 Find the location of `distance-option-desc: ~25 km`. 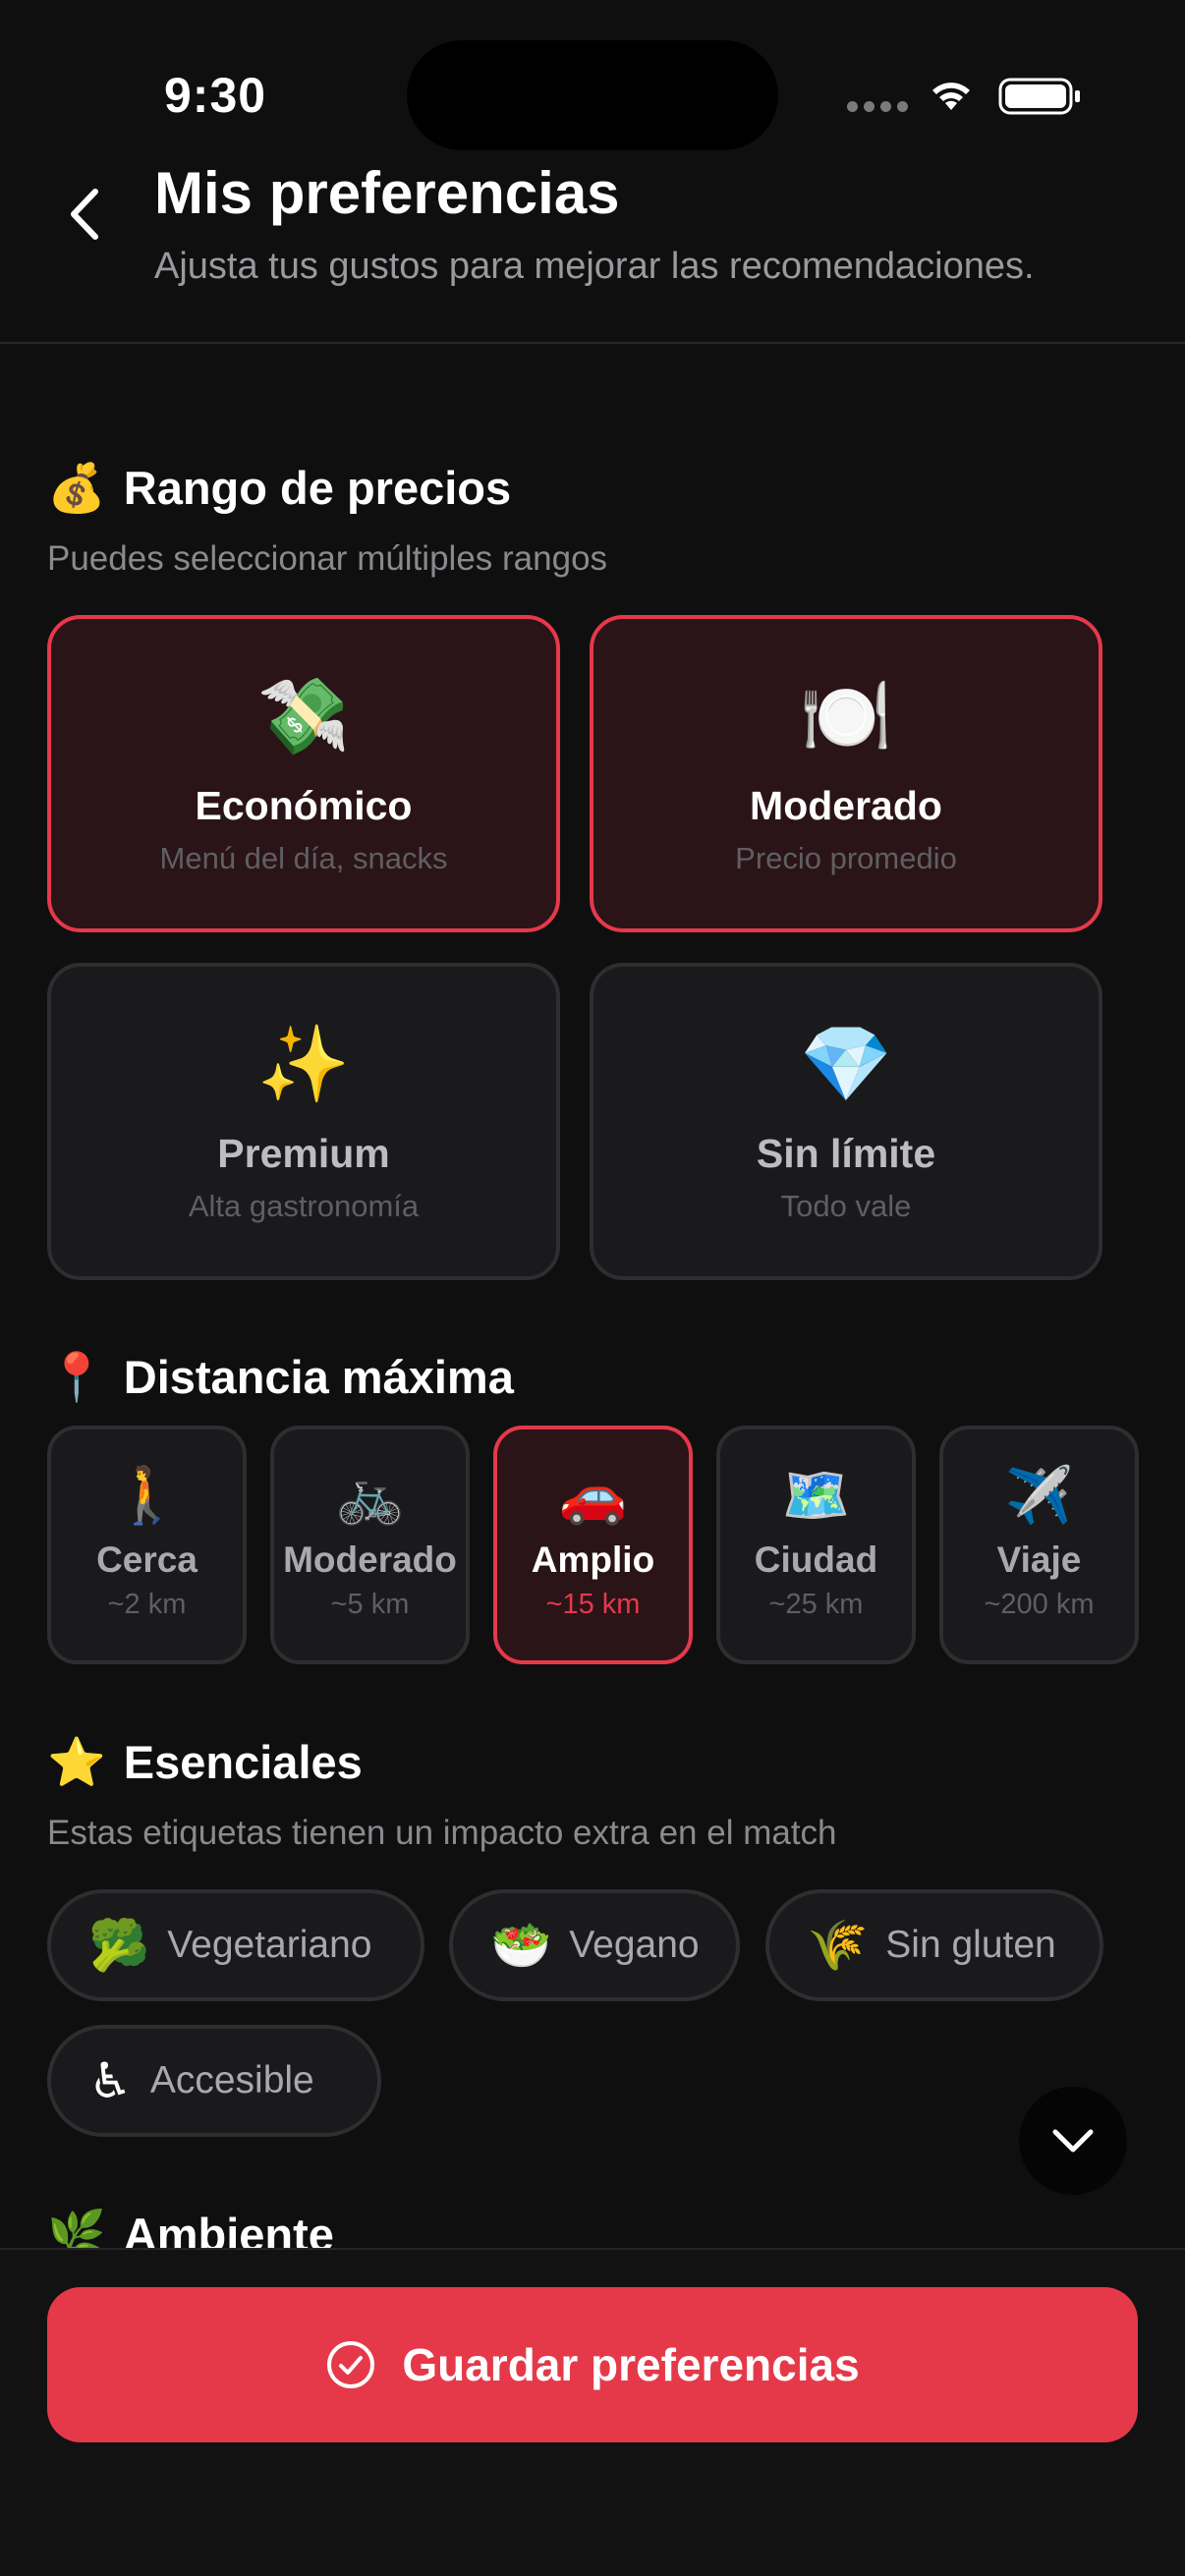

distance-option-desc: ~25 km is located at coordinates (816, 1604).